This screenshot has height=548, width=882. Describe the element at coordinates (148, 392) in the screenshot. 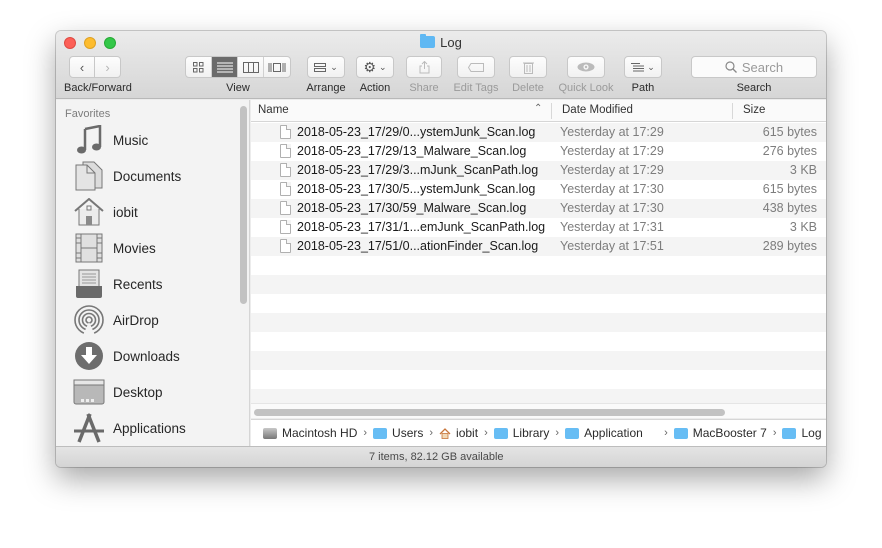

I see `sidebar-item-desktop: Desktop` at that location.